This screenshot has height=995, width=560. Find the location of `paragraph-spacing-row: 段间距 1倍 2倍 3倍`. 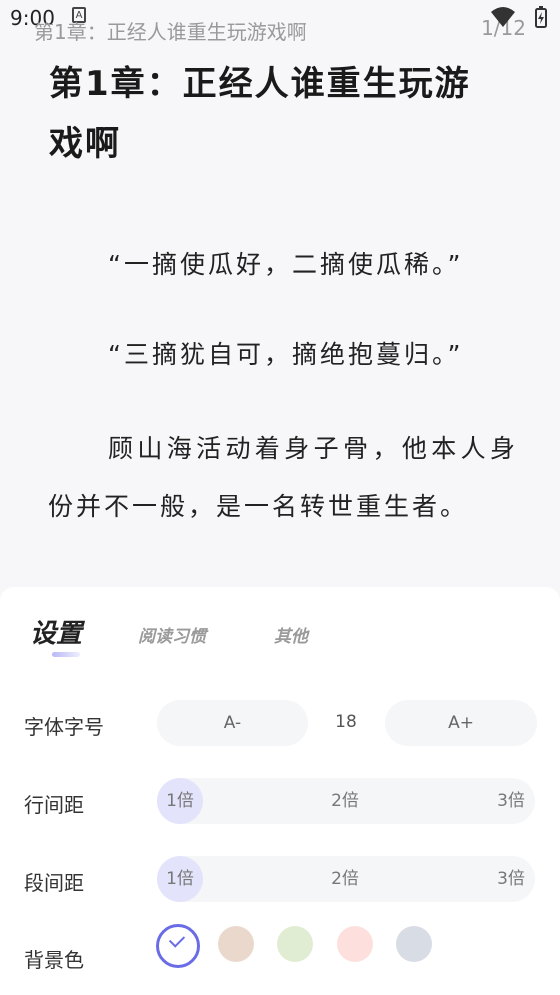

paragraph-spacing-row: 段间距 1倍 2倍 3倍 is located at coordinates (280, 880).